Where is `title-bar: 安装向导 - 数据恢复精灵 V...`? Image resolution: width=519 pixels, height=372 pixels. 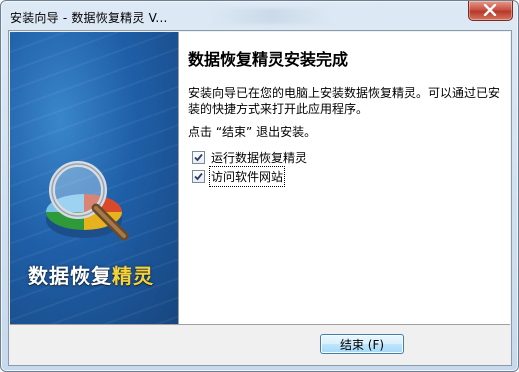
title-bar: 安装向导 - 数据恢复精灵 V... is located at coordinates (259, 16).